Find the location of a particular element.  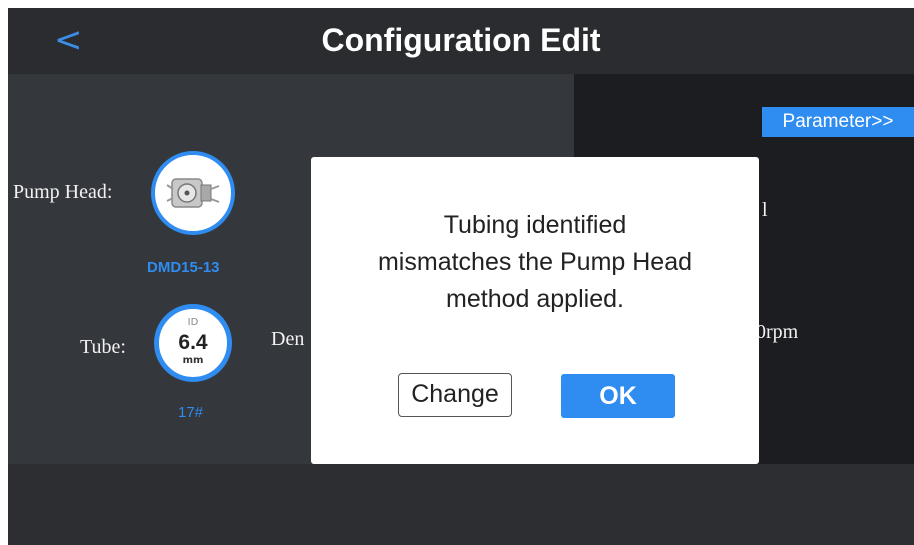

tube-size-value: 6.4 is located at coordinates (193, 342).